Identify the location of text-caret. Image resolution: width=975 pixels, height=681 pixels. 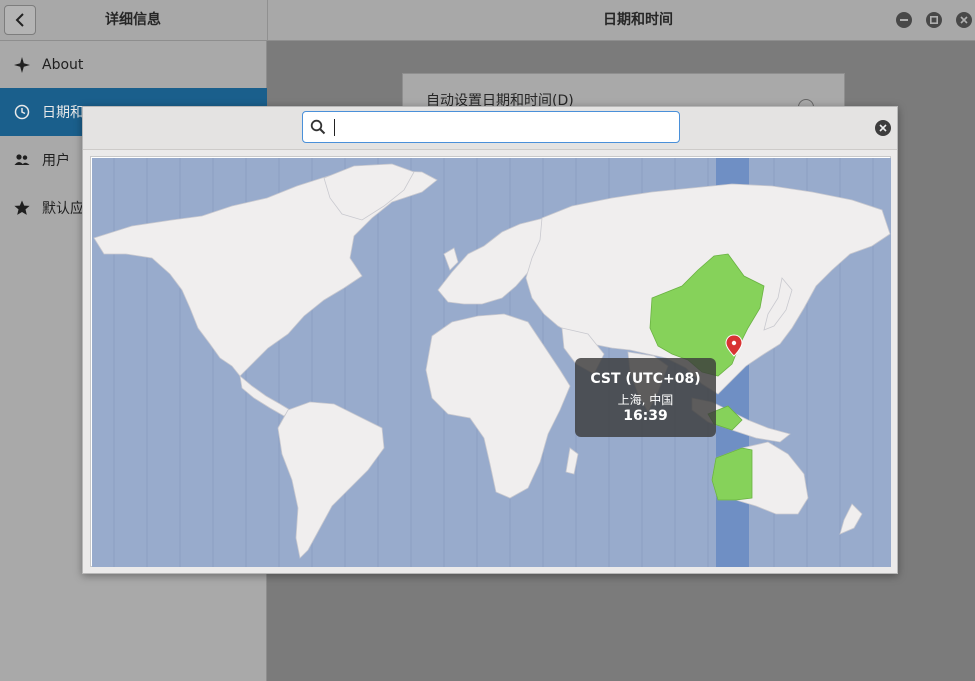
(334, 127).